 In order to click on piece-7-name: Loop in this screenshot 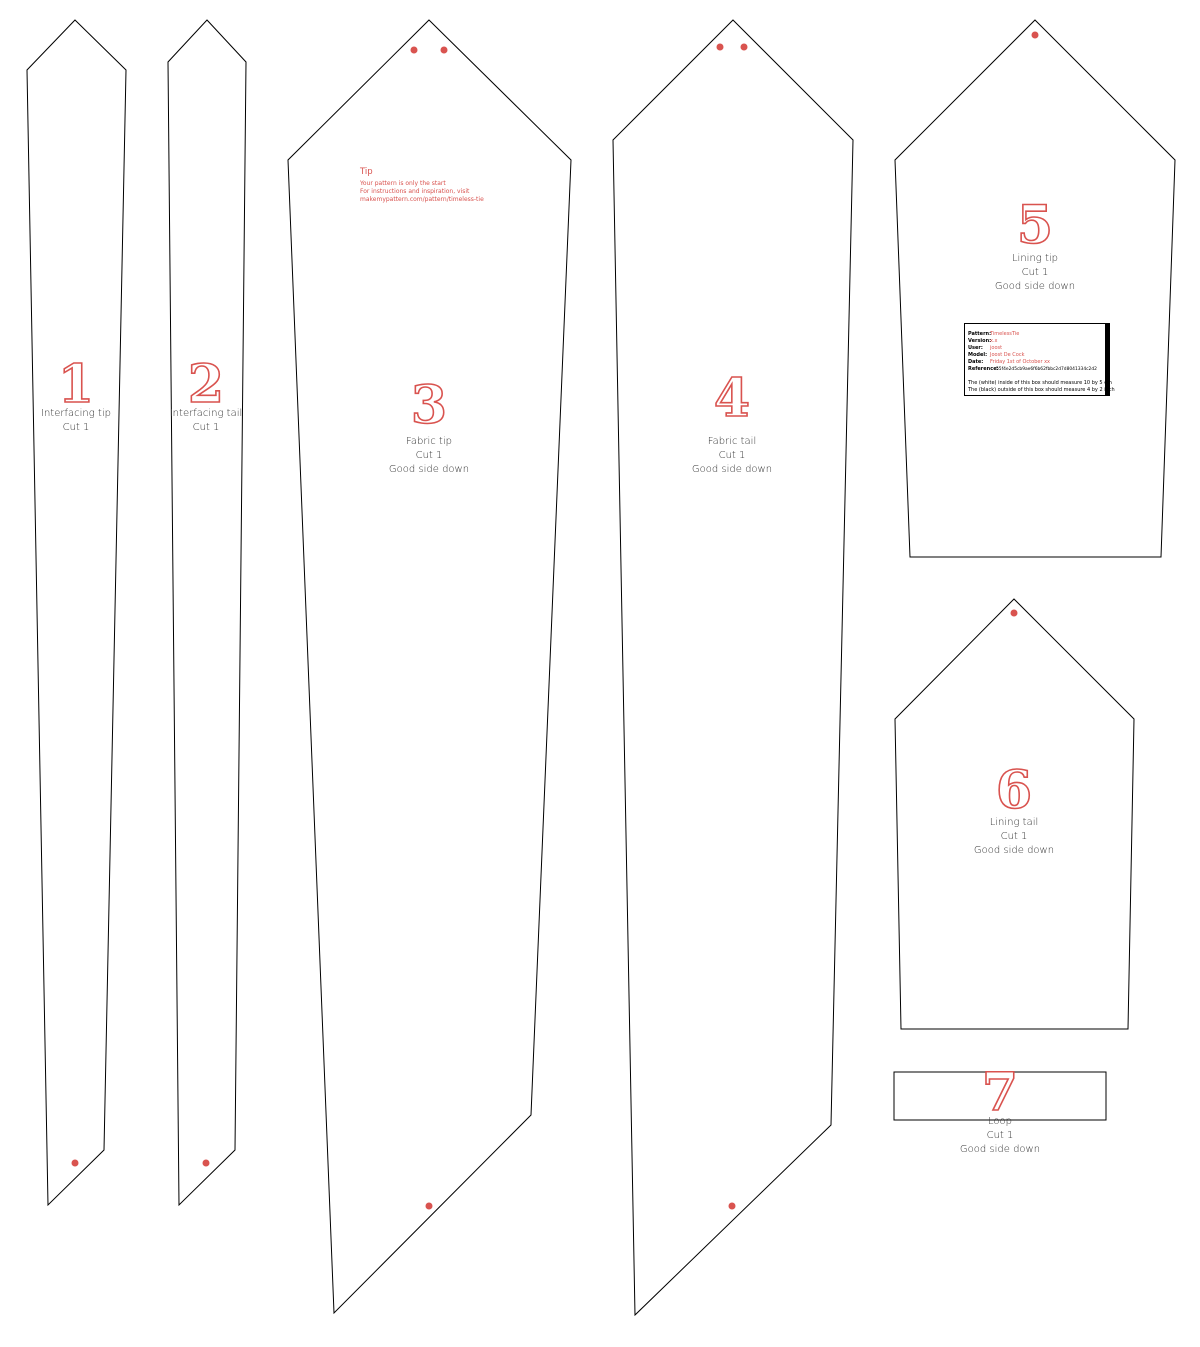, I will do `click(1000, 1121)`.